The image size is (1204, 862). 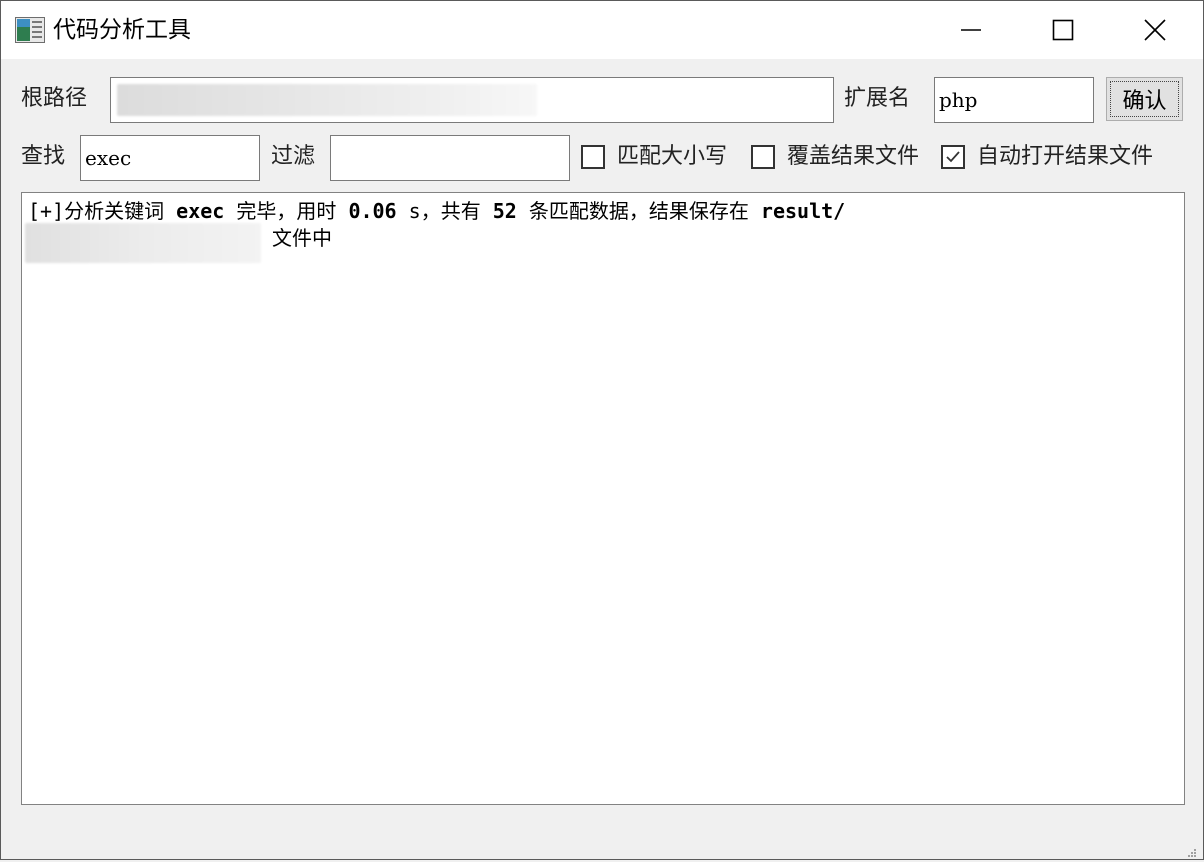 What do you see at coordinates (672, 156) in the screenshot?
I see `match-case-label: 匹配大小写` at bounding box center [672, 156].